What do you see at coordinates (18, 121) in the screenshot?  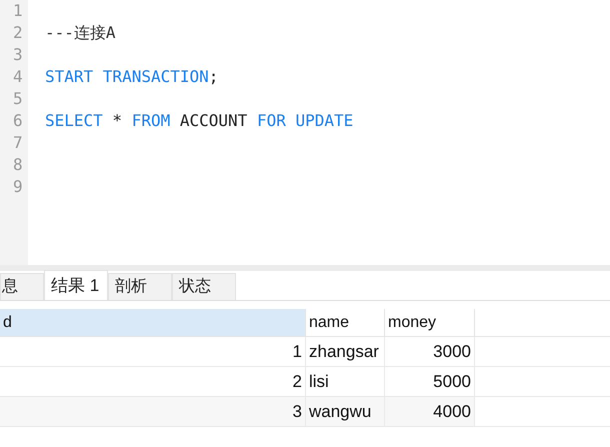 I see `line-number: 6` at bounding box center [18, 121].